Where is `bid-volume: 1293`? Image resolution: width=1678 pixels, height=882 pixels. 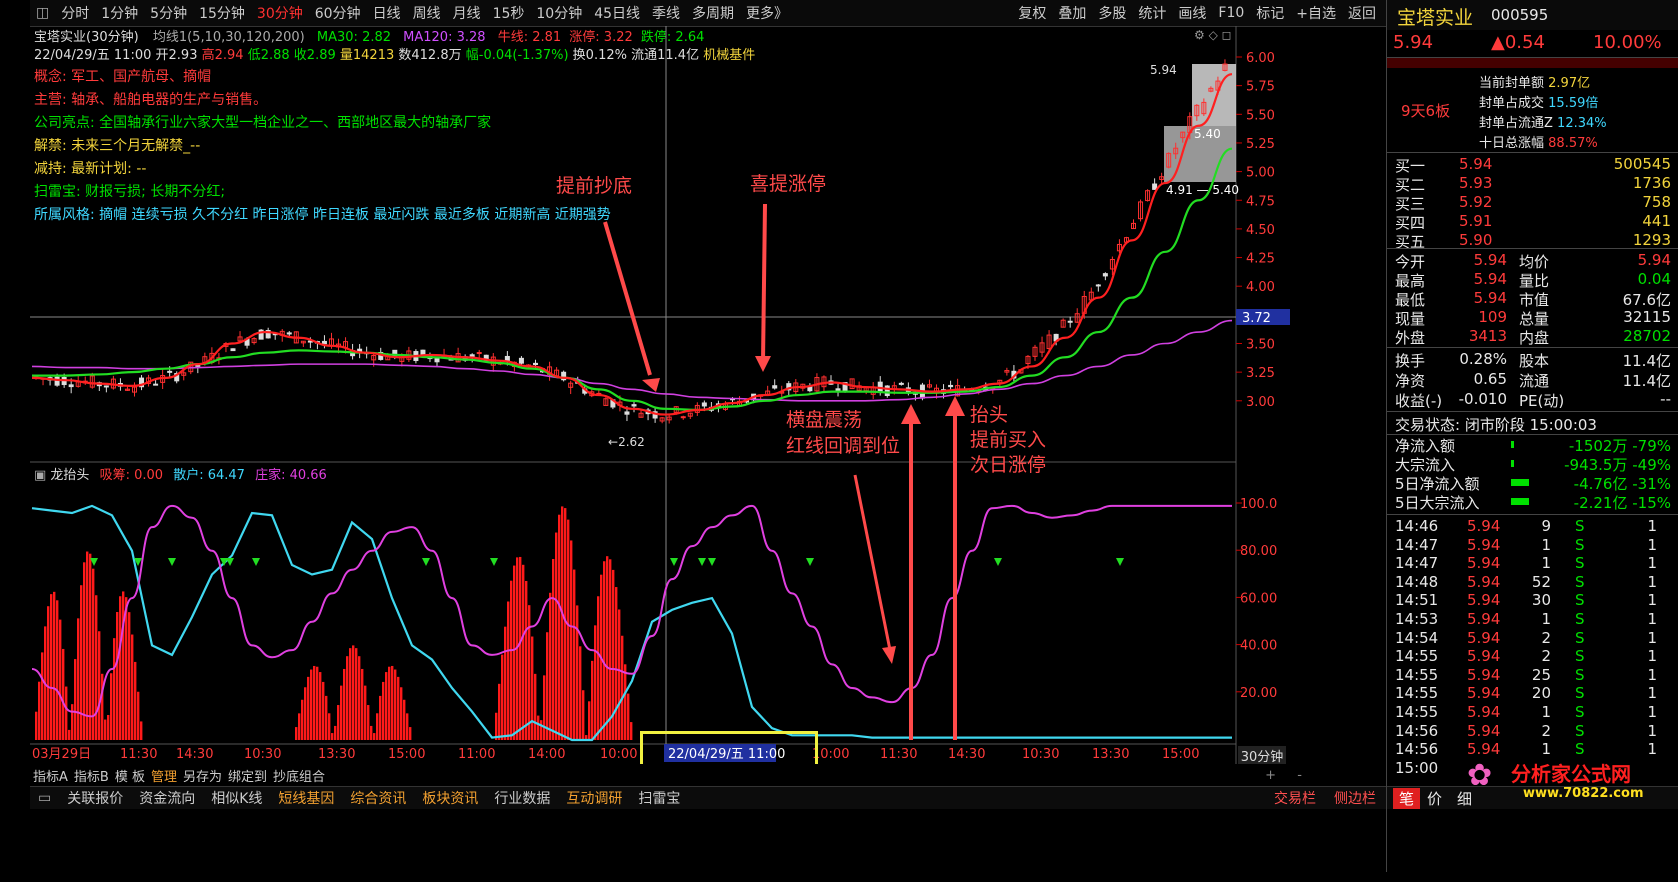 bid-volume: 1293 is located at coordinates (1651, 240).